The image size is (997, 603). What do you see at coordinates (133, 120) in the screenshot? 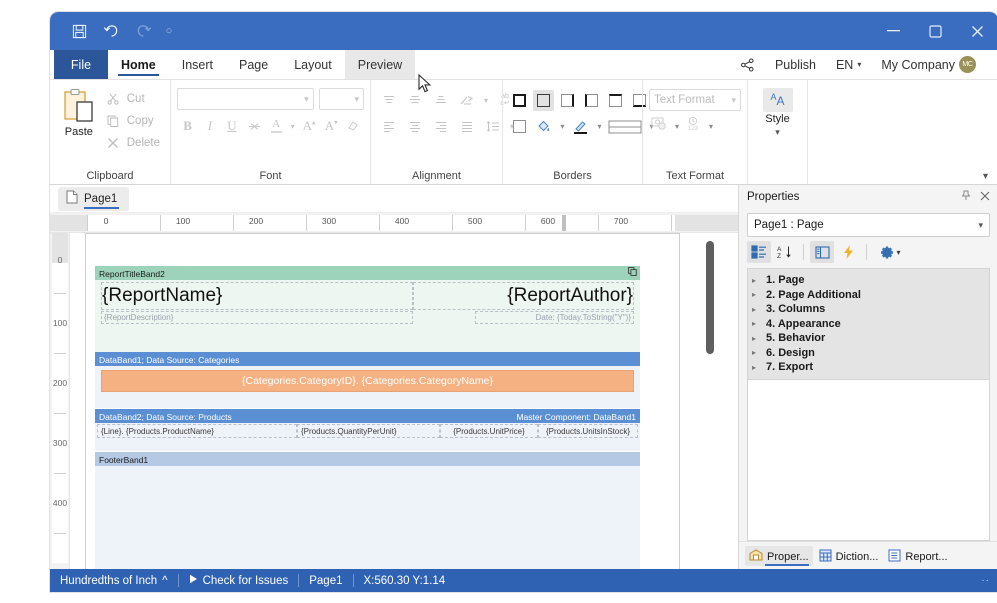
I see `copy-button: Copy` at bounding box center [133, 120].